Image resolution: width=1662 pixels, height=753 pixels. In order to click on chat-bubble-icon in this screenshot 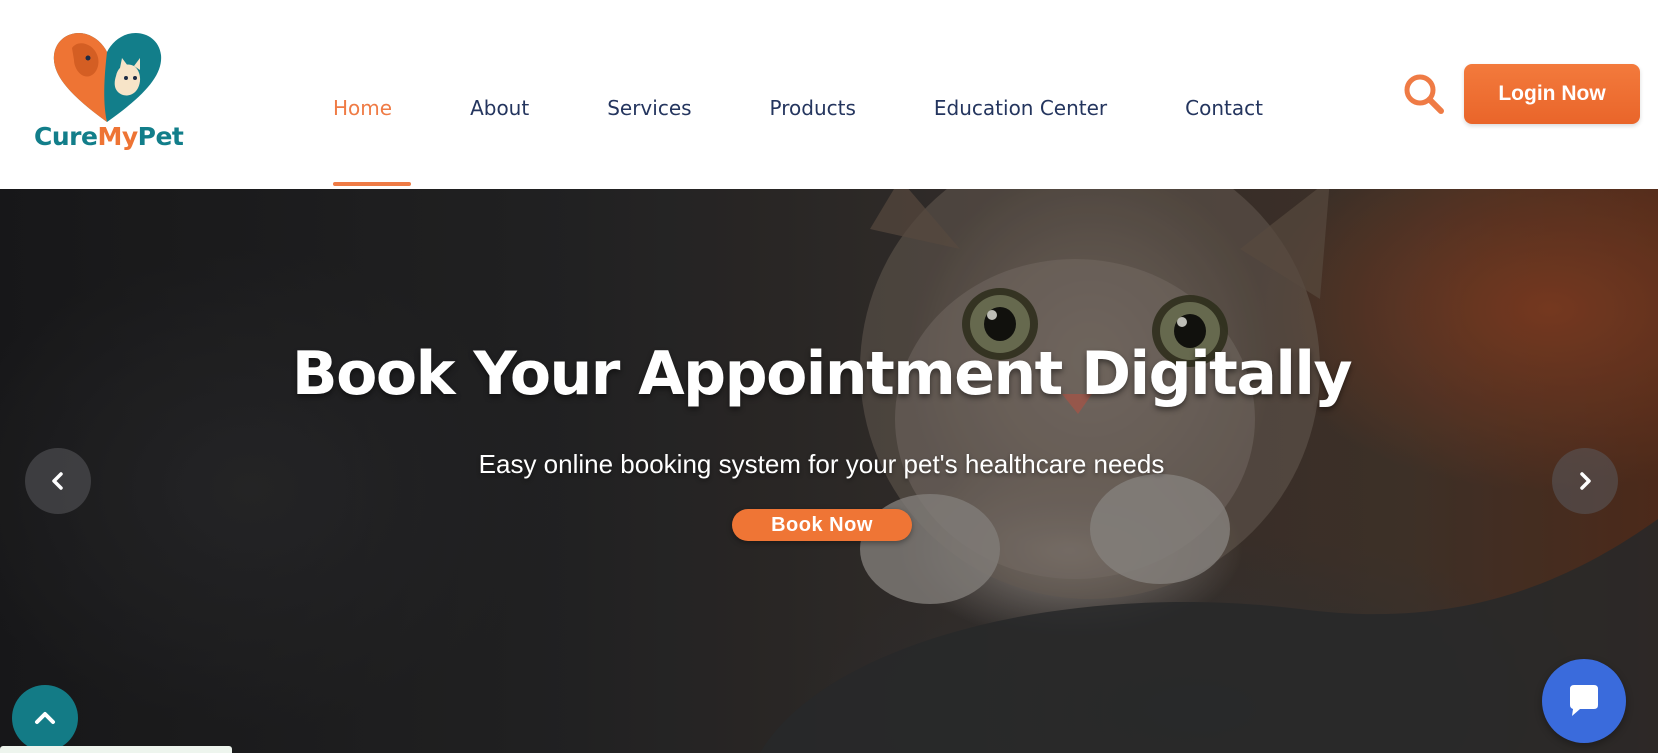, I will do `click(1584, 700)`.